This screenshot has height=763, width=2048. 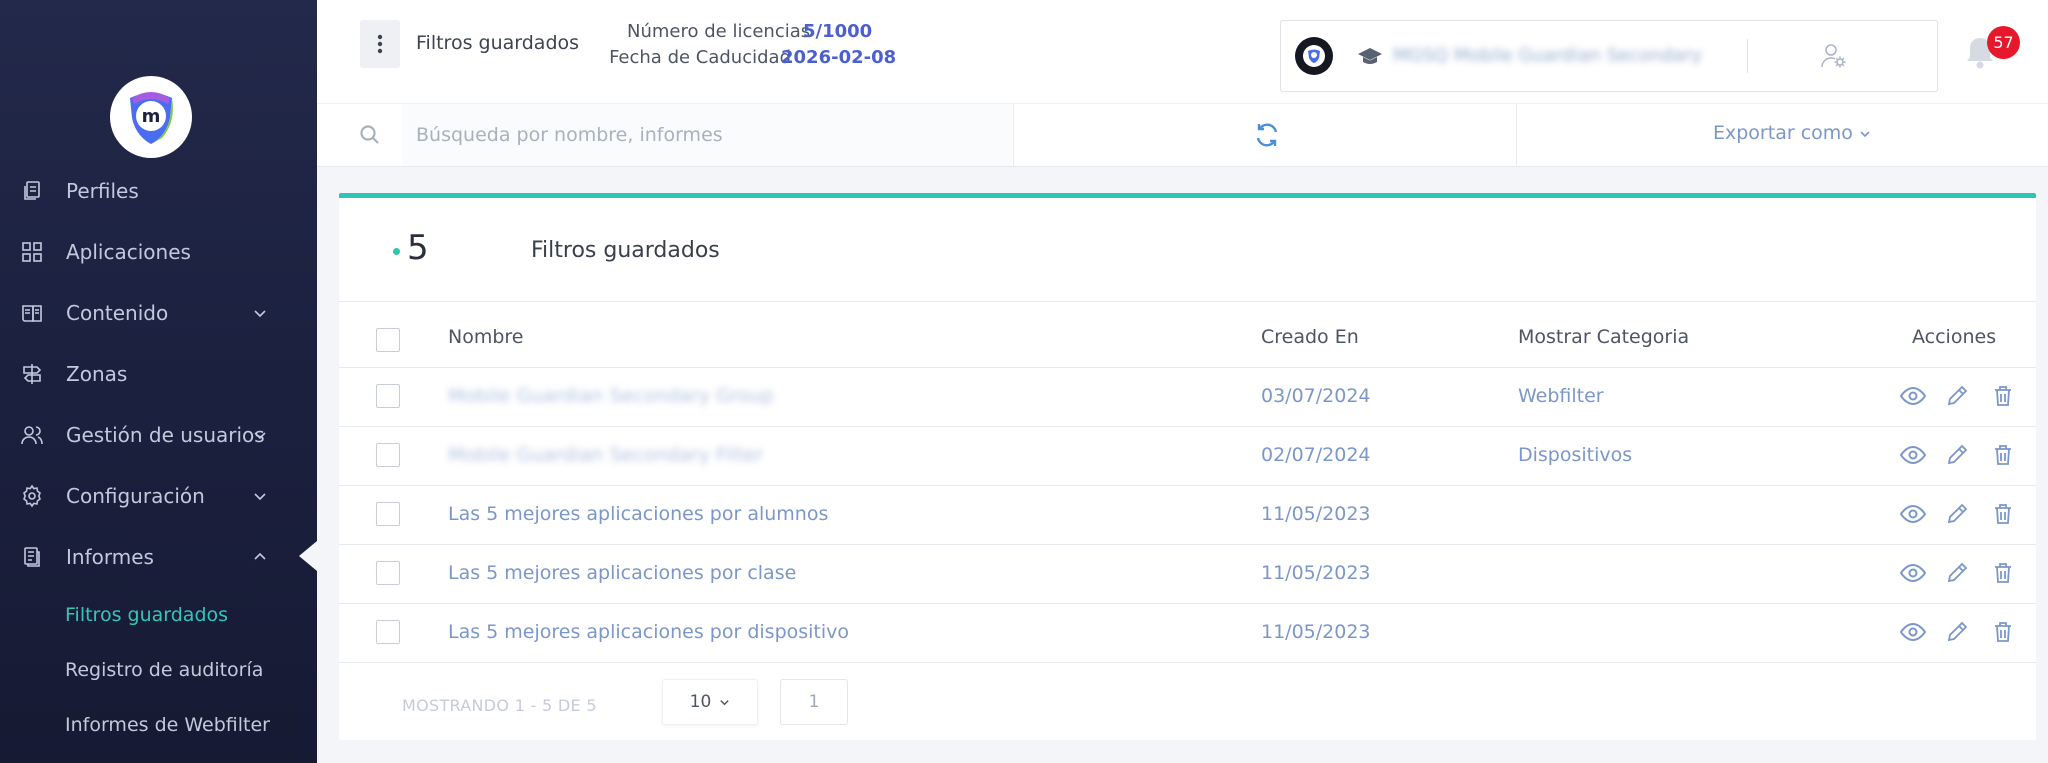 What do you see at coordinates (1547, 55) in the screenshot?
I see `account-name: MGSQ Mobile Guardian Secondary` at bounding box center [1547, 55].